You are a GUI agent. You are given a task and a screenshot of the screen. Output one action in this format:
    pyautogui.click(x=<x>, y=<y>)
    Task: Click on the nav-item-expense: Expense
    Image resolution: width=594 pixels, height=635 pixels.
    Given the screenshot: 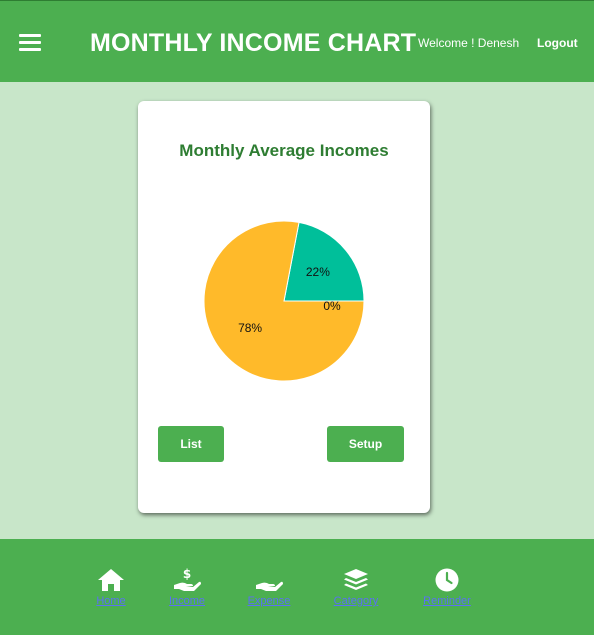 What is the action you would take?
    pyautogui.click(x=269, y=587)
    